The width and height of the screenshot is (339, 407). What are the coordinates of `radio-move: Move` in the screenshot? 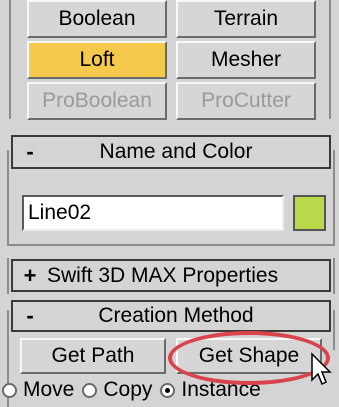 It's located at (38, 390).